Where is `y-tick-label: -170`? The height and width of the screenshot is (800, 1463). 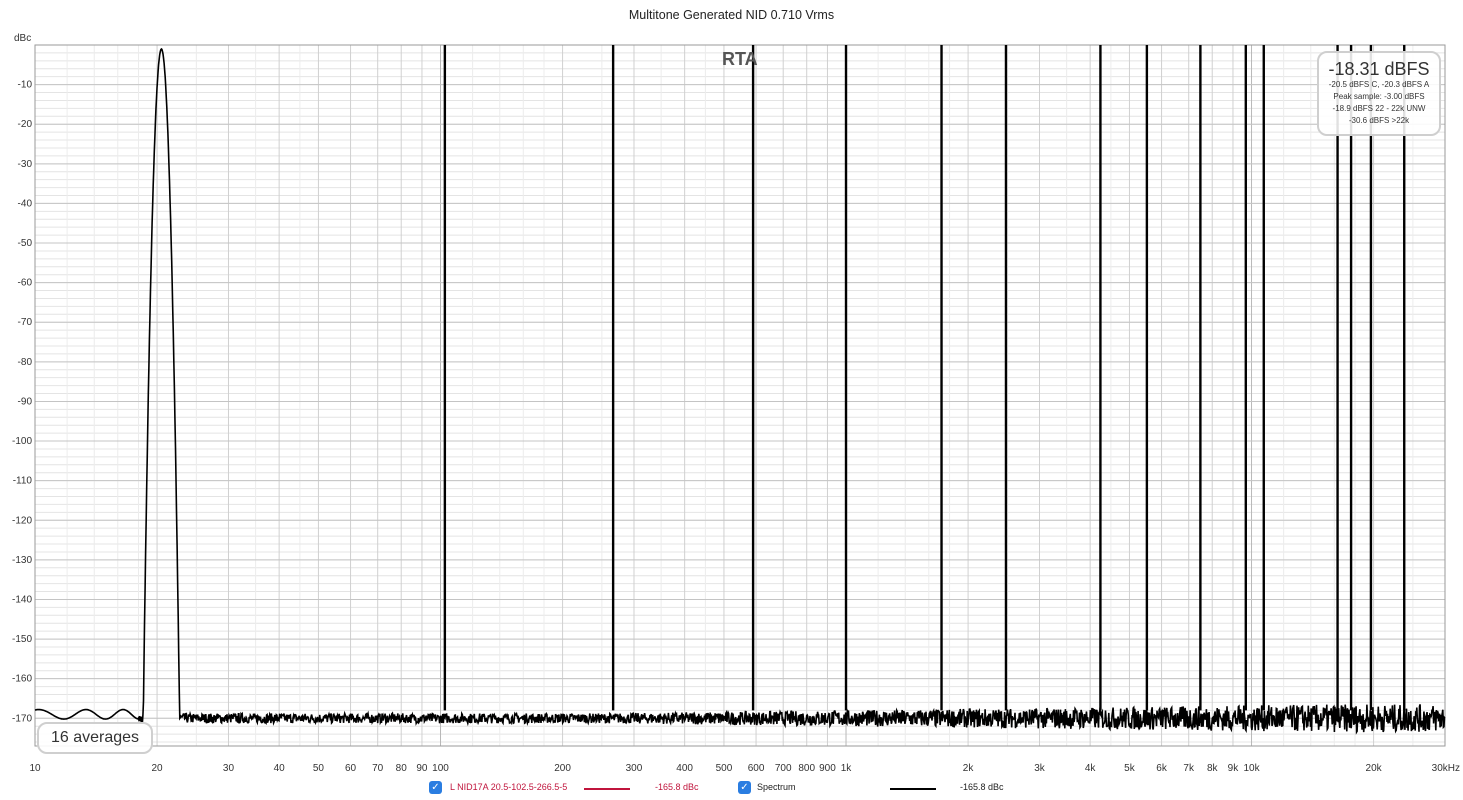 y-tick-label: -170 is located at coordinates (22, 718).